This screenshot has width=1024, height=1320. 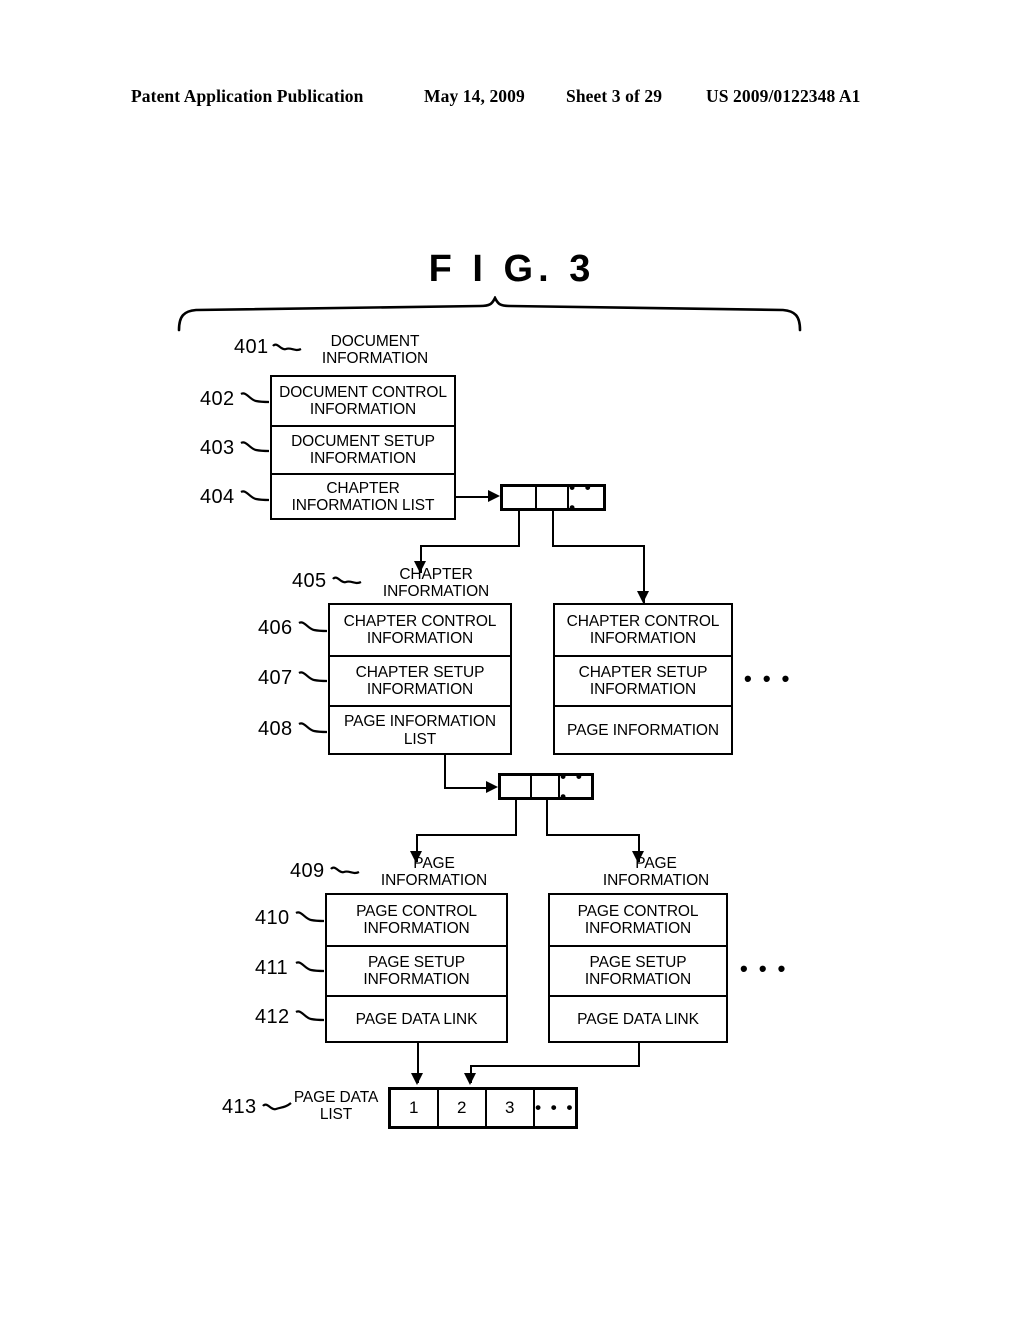 I want to click on row-page-setup-information: PAGE SETUP INFORMATION, so click(x=416, y=970).